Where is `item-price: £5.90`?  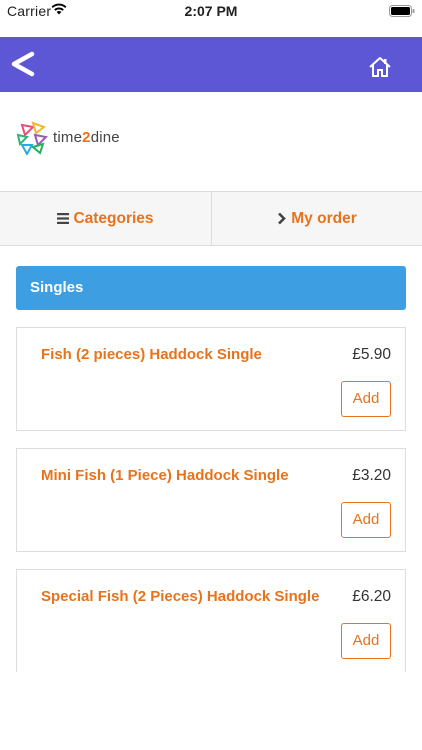
item-price: £5.90 is located at coordinates (371, 354).